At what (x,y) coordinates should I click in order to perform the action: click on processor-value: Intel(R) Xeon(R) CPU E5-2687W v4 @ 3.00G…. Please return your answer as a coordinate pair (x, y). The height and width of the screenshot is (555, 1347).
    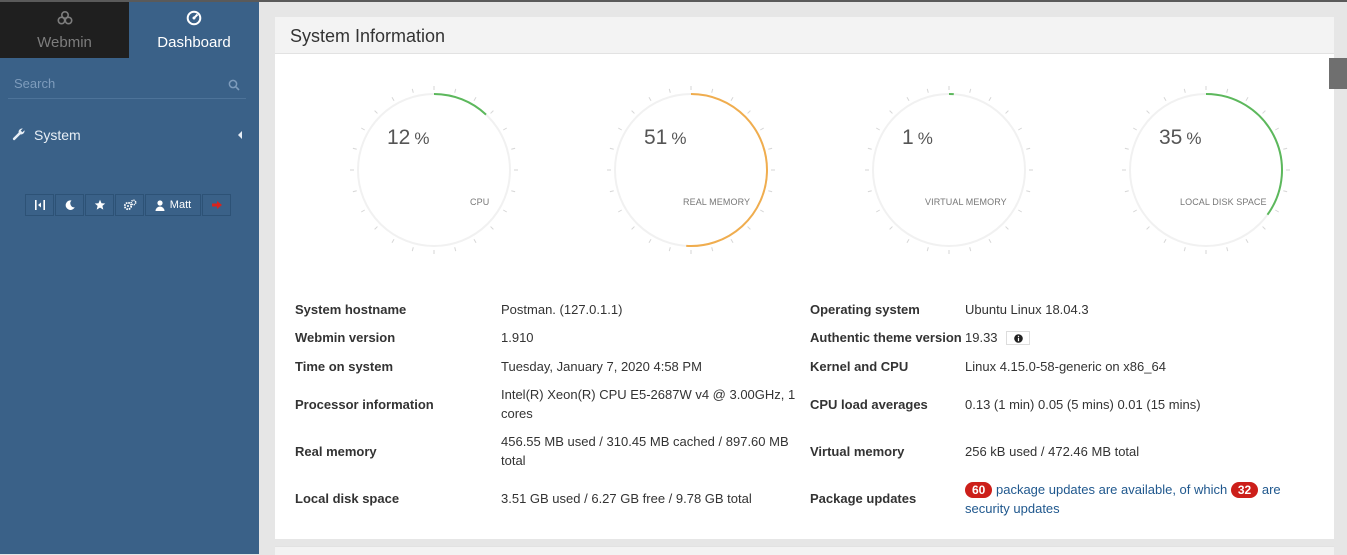
    Looking at the image, I should click on (648, 404).